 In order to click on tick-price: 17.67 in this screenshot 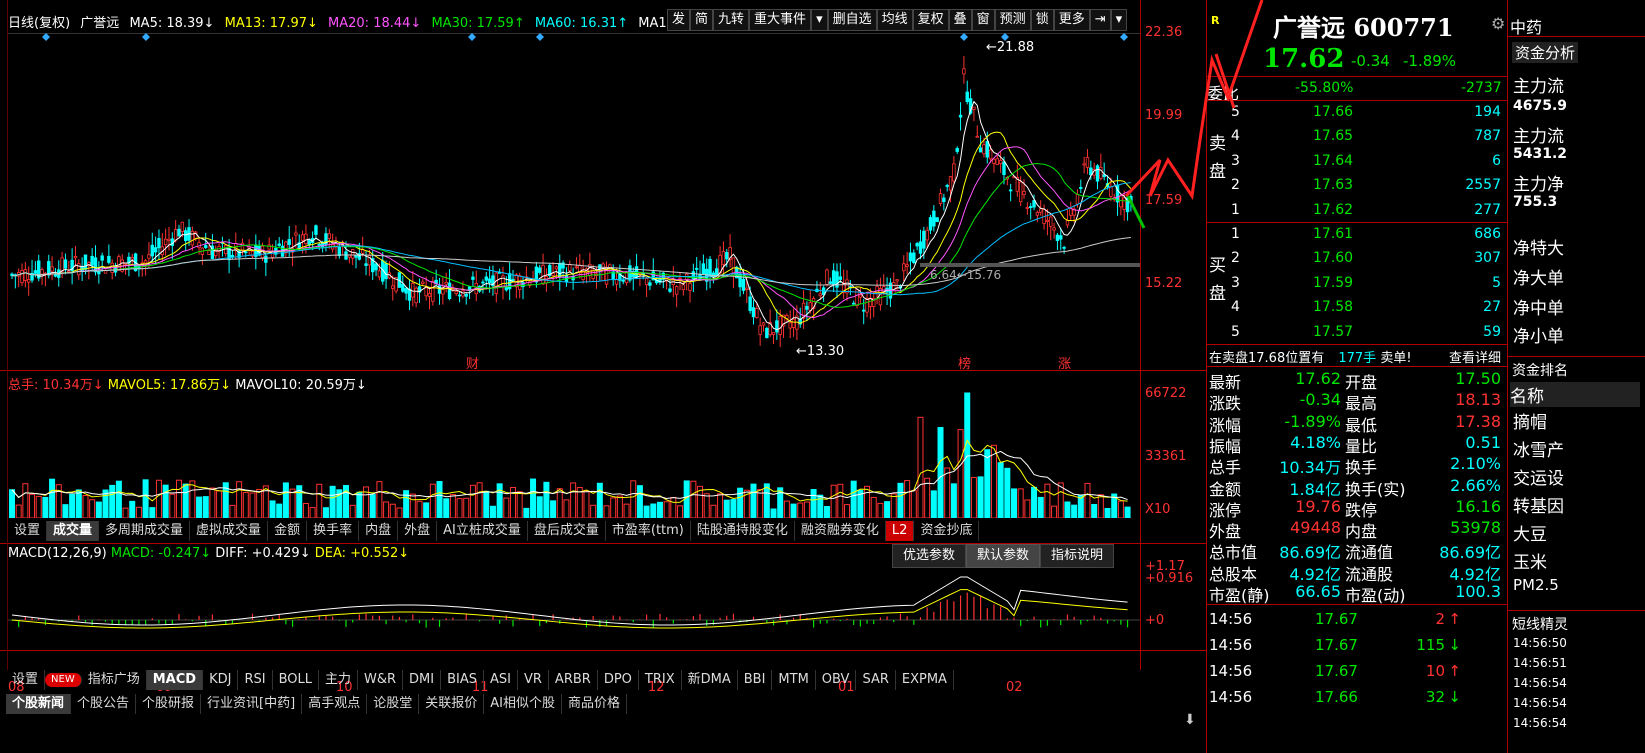, I will do `click(1336, 671)`.